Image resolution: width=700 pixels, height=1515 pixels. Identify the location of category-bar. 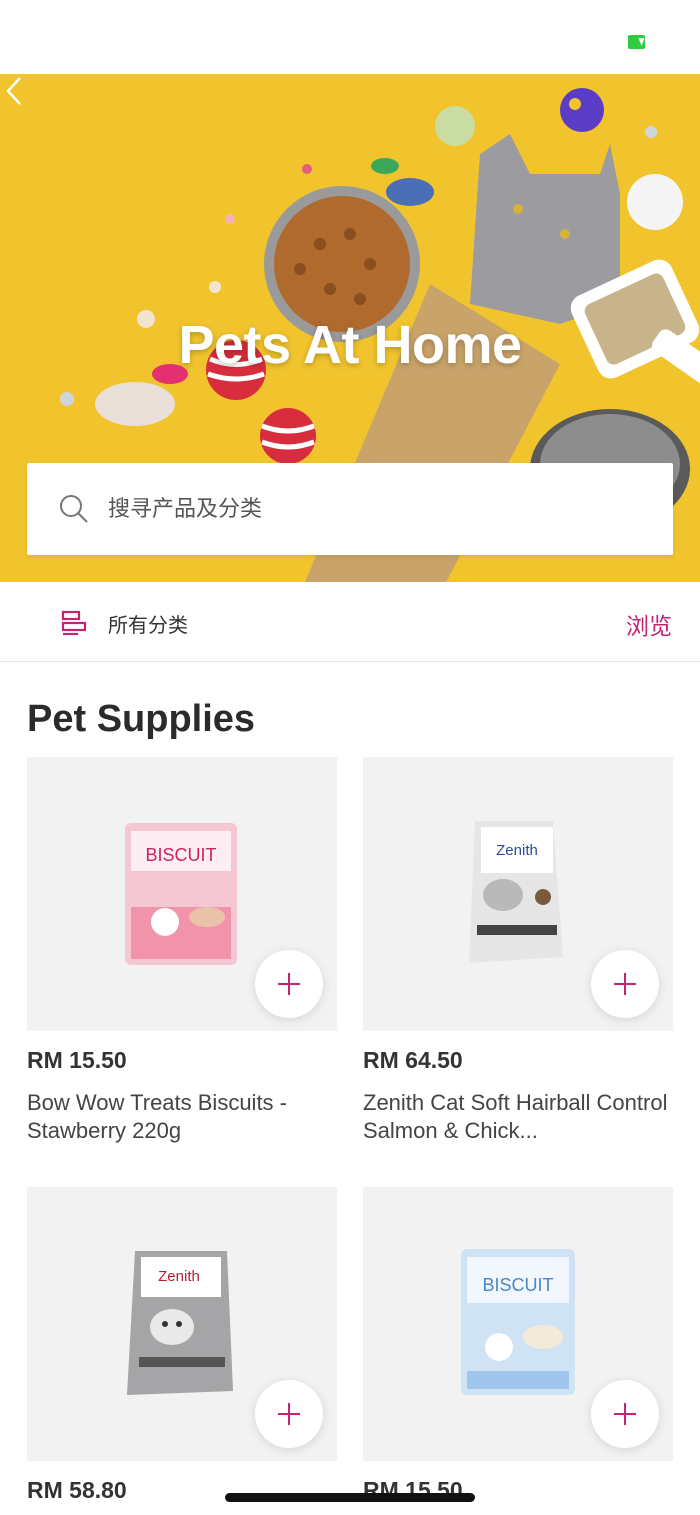
(350, 622).